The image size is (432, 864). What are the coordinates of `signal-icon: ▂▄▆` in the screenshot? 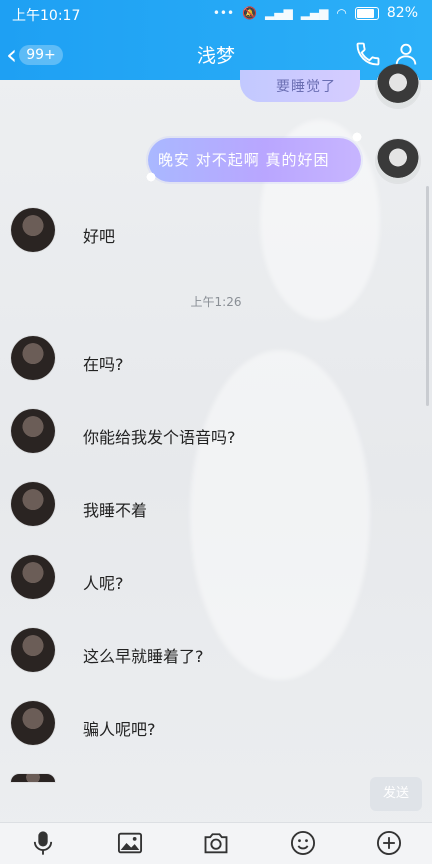 It's located at (279, 13).